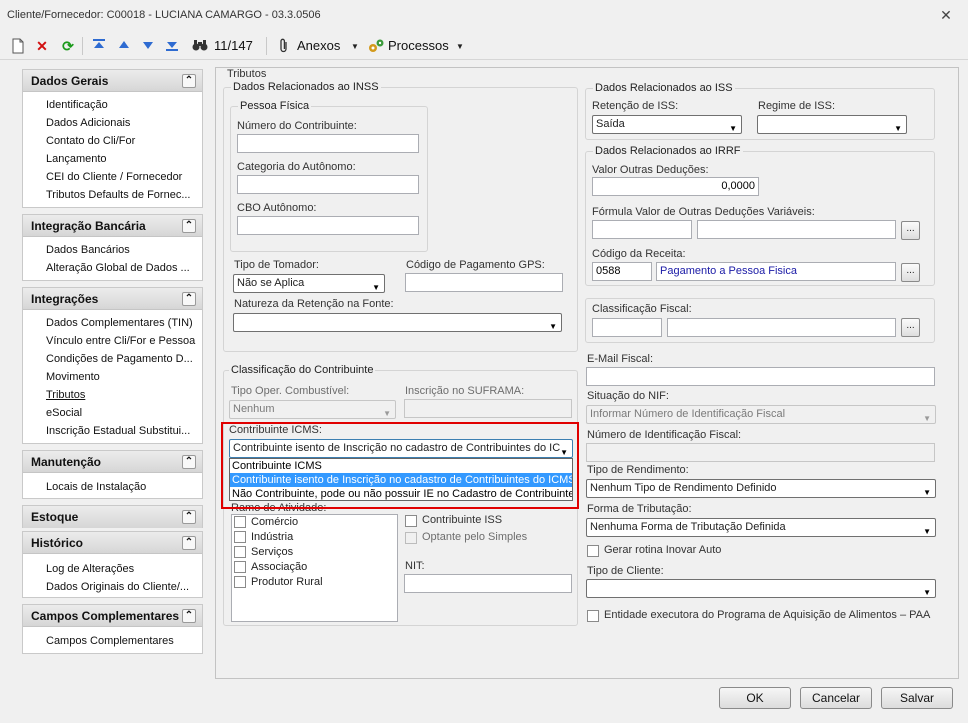 This screenshot has height=723, width=968. I want to click on sidebar-item-movimento: Movimento, so click(112, 377).